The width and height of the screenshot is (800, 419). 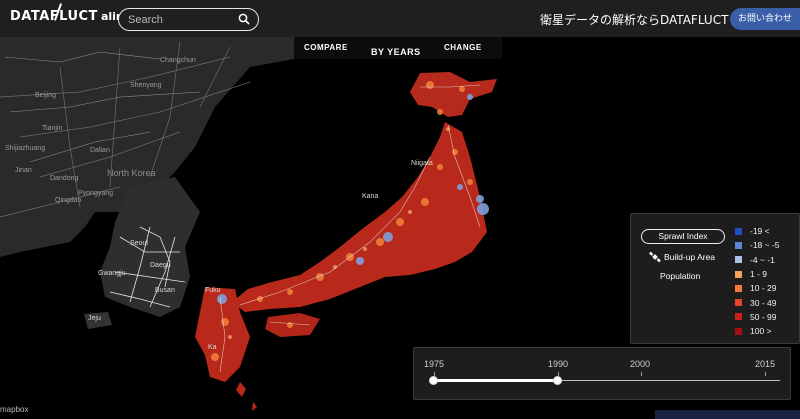 I want to click on legend-item-label: 1 - 9, so click(x=758, y=274).